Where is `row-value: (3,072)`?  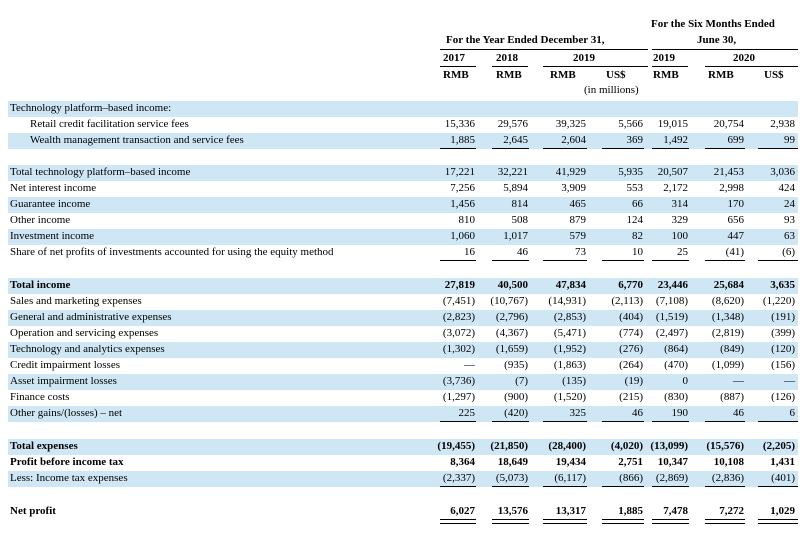
row-value: (3,072) is located at coordinates (458, 333).